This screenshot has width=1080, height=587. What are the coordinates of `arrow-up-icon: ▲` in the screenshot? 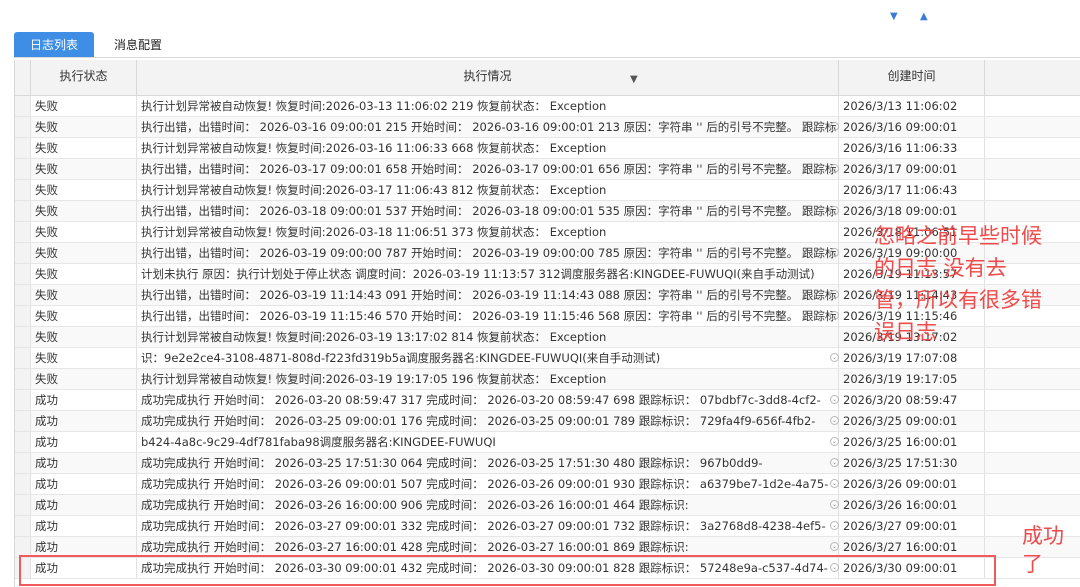 It's located at (924, 17).